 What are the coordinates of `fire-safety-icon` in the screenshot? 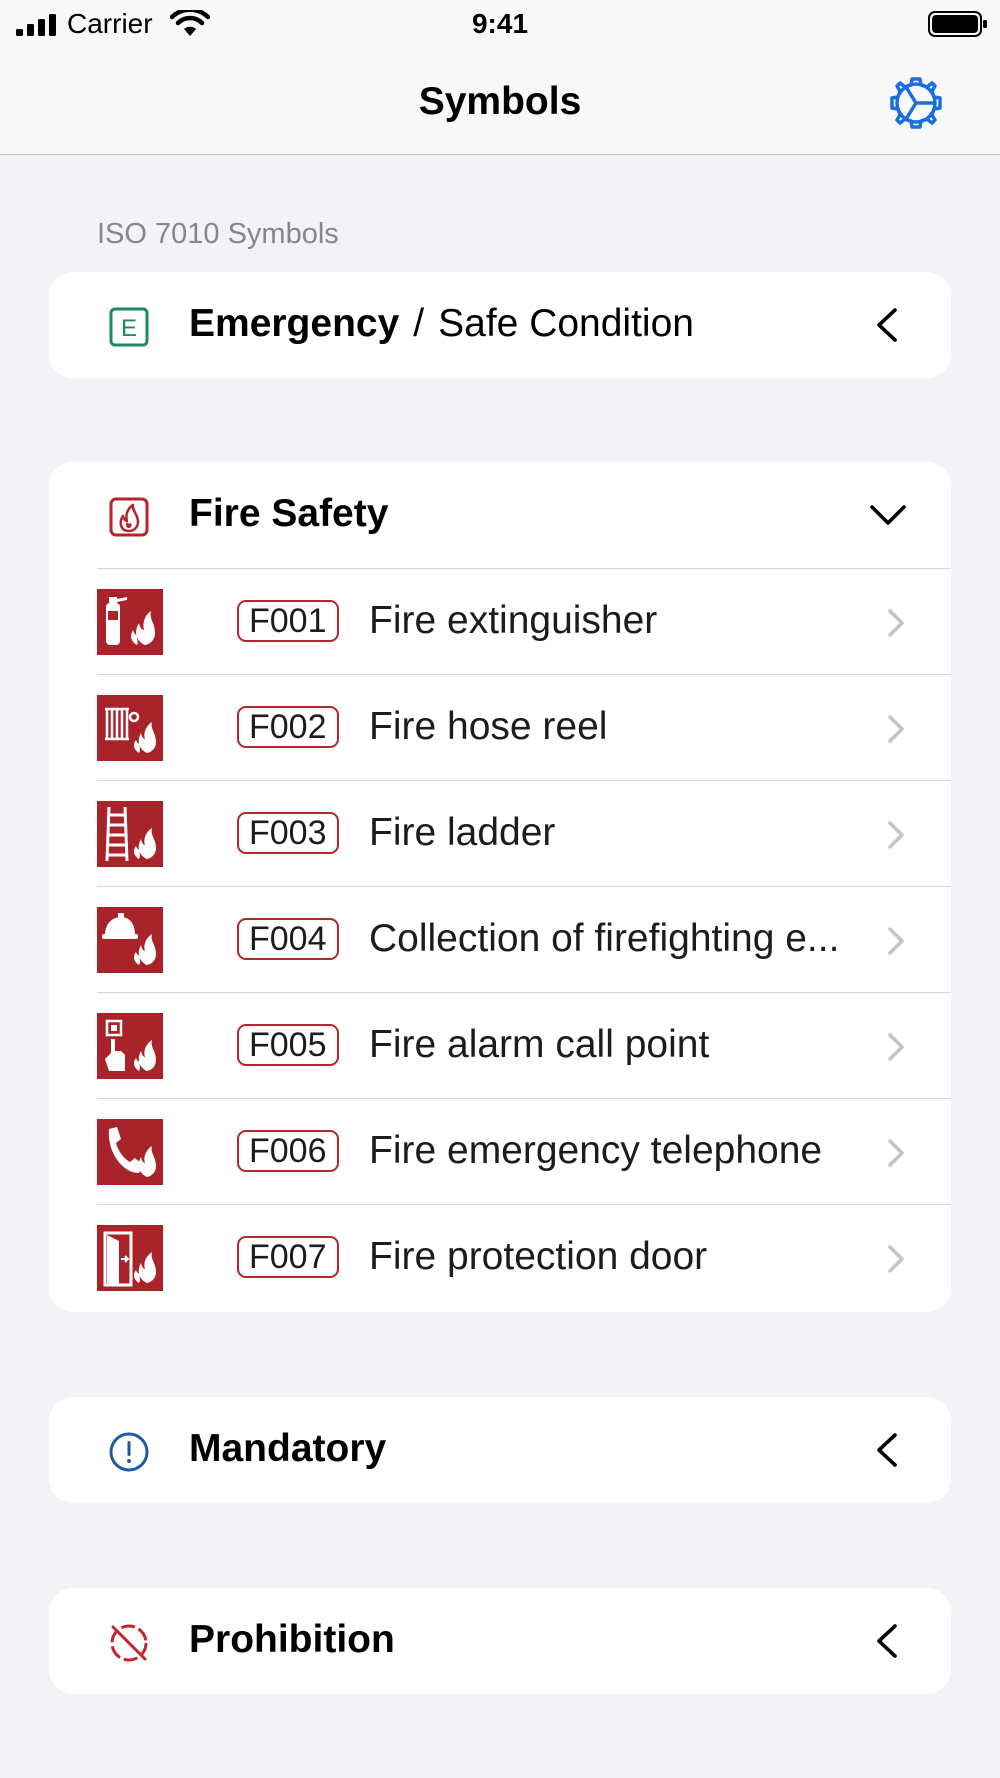 It's located at (129, 517).